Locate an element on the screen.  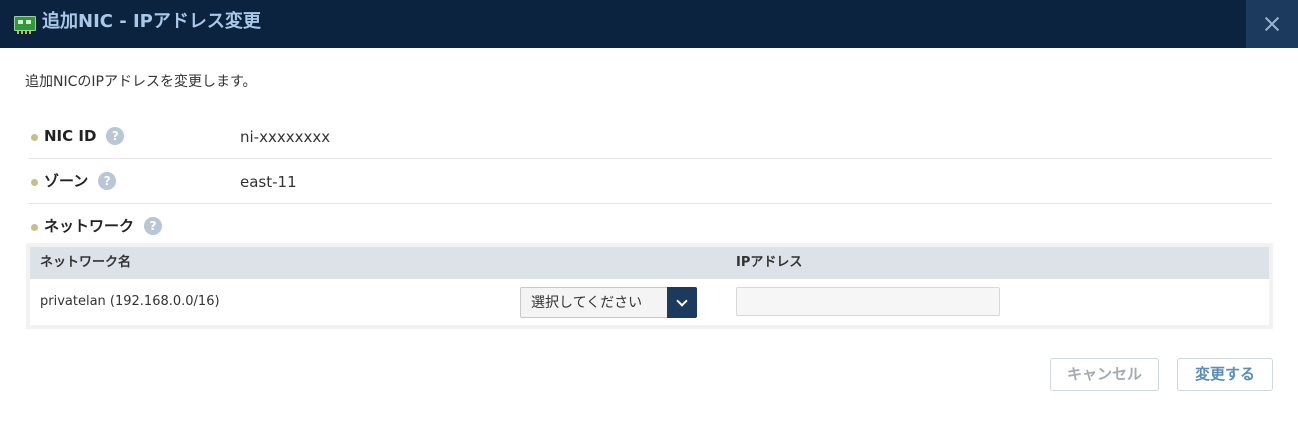
table-row: privatelan (192.168.0.0/16) 選択してください is located at coordinates (649, 302).